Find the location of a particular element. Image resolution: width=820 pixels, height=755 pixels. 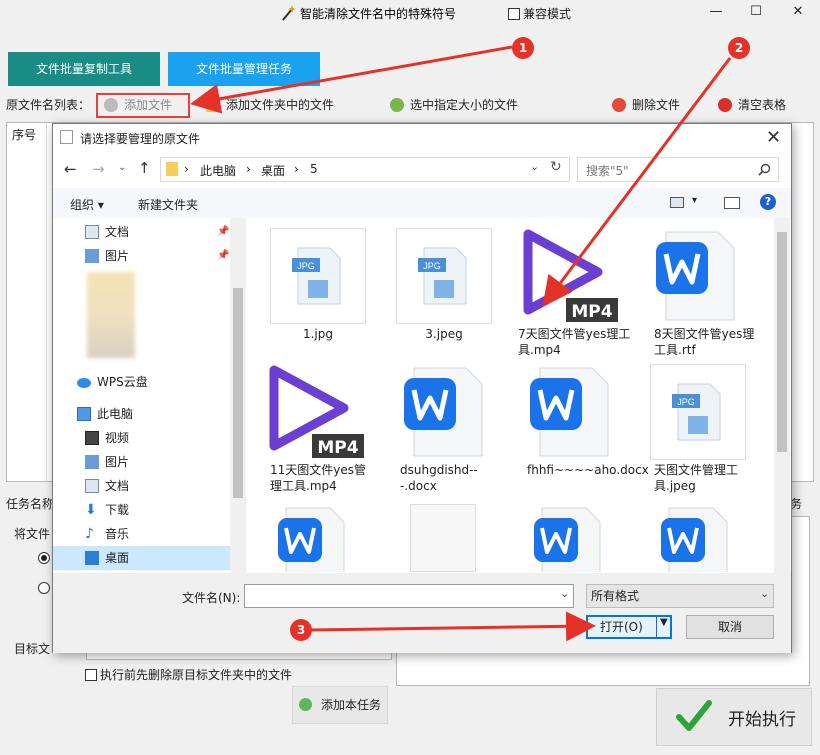

step-marker-2: 2 is located at coordinates (739, 48).